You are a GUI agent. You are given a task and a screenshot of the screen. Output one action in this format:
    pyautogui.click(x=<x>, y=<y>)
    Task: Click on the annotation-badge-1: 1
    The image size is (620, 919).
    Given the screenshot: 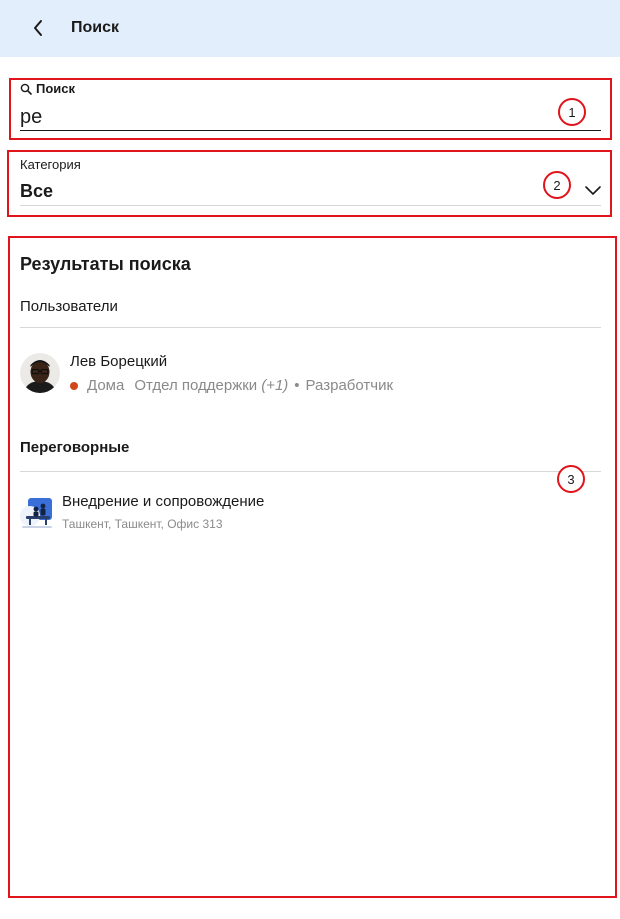 What is the action you would take?
    pyautogui.click(x=572, y=112)
    